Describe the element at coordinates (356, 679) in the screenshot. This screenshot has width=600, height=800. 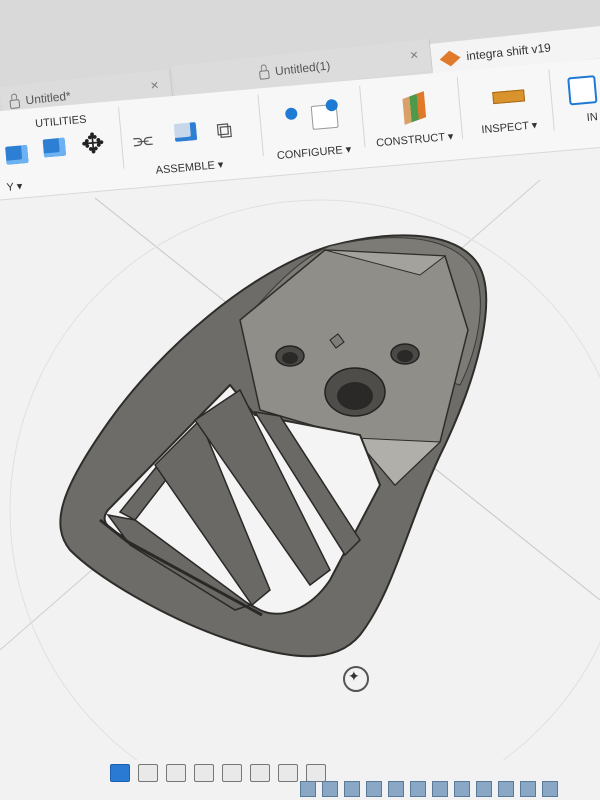
I see `orbit-icon` at that location.